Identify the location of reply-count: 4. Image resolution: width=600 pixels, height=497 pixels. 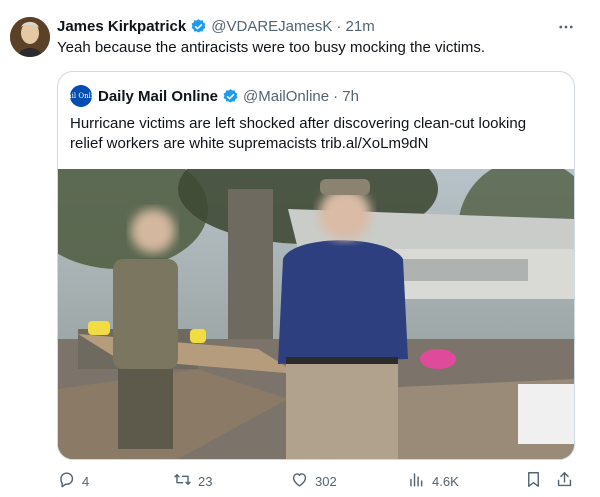
(86, 481).